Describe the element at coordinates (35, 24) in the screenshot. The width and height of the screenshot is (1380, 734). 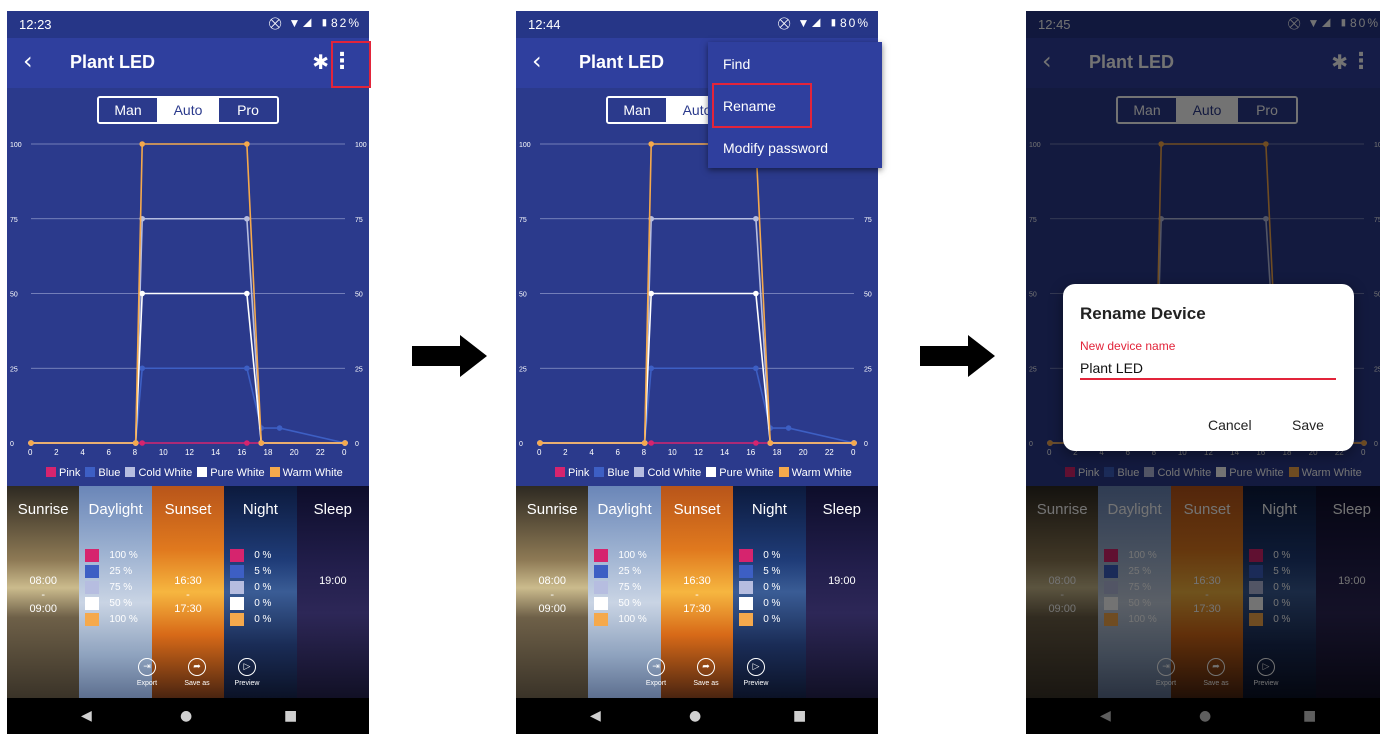
I see `status-time: 12:23` at that location.